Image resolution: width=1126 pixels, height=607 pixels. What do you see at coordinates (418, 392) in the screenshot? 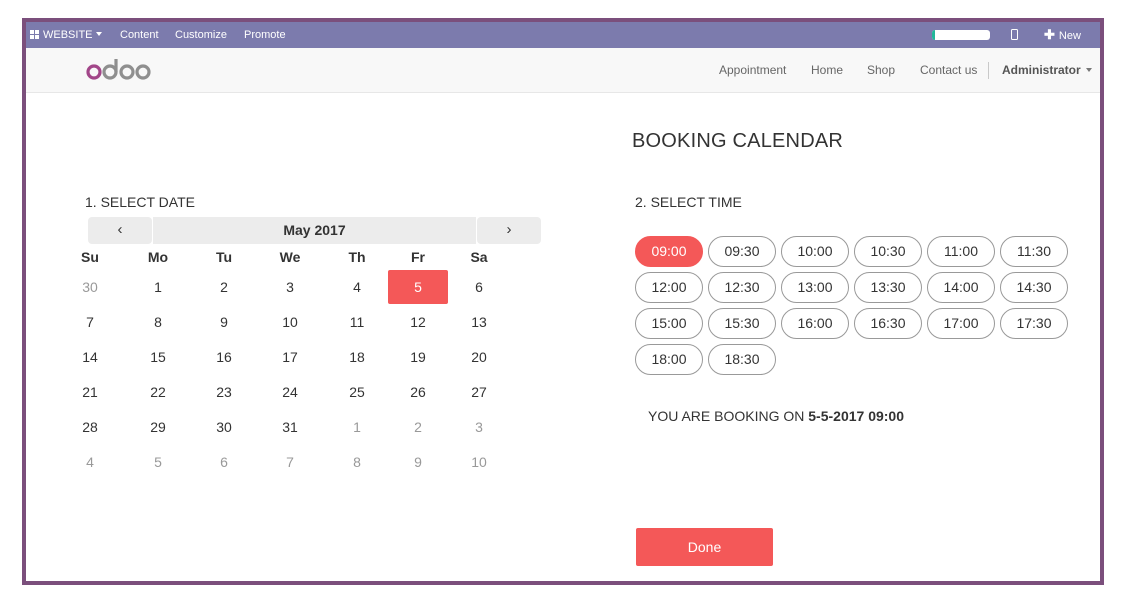
I see `calendar-day: 26` at bounding box center [418, 392].